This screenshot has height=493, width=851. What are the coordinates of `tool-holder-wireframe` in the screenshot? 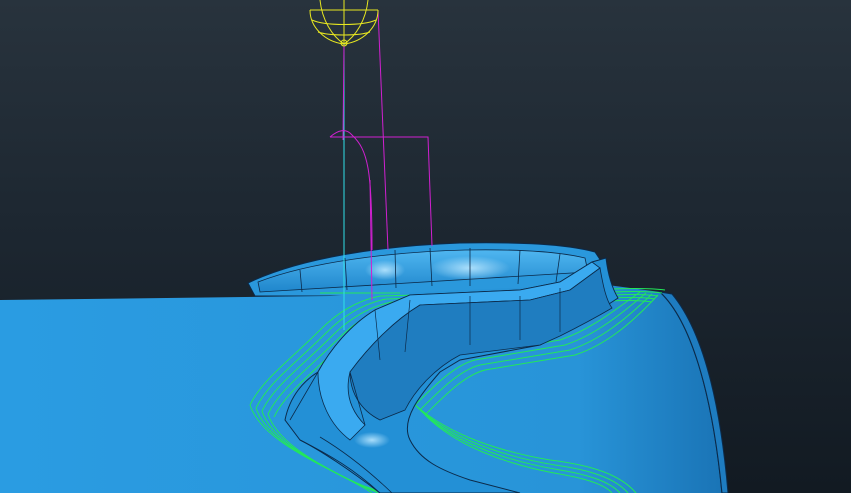 It's located at (344, 23).